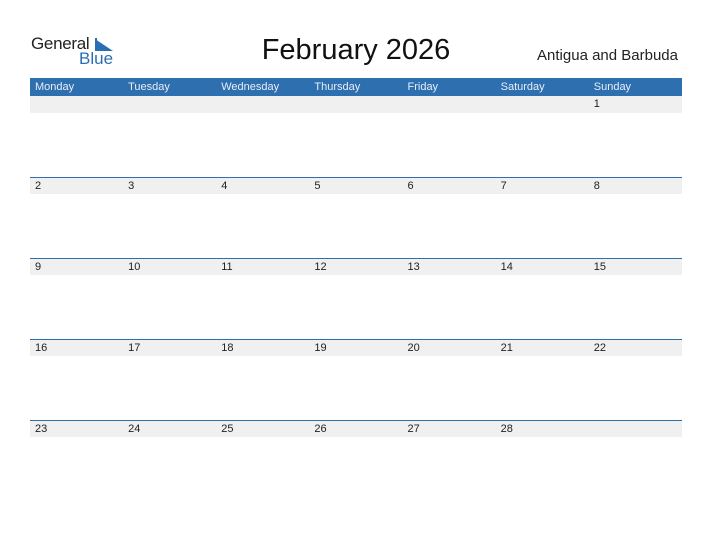 The height and width of the screenshot is (550, 712). I want to click on day-cell: 26, so click(320, 429).